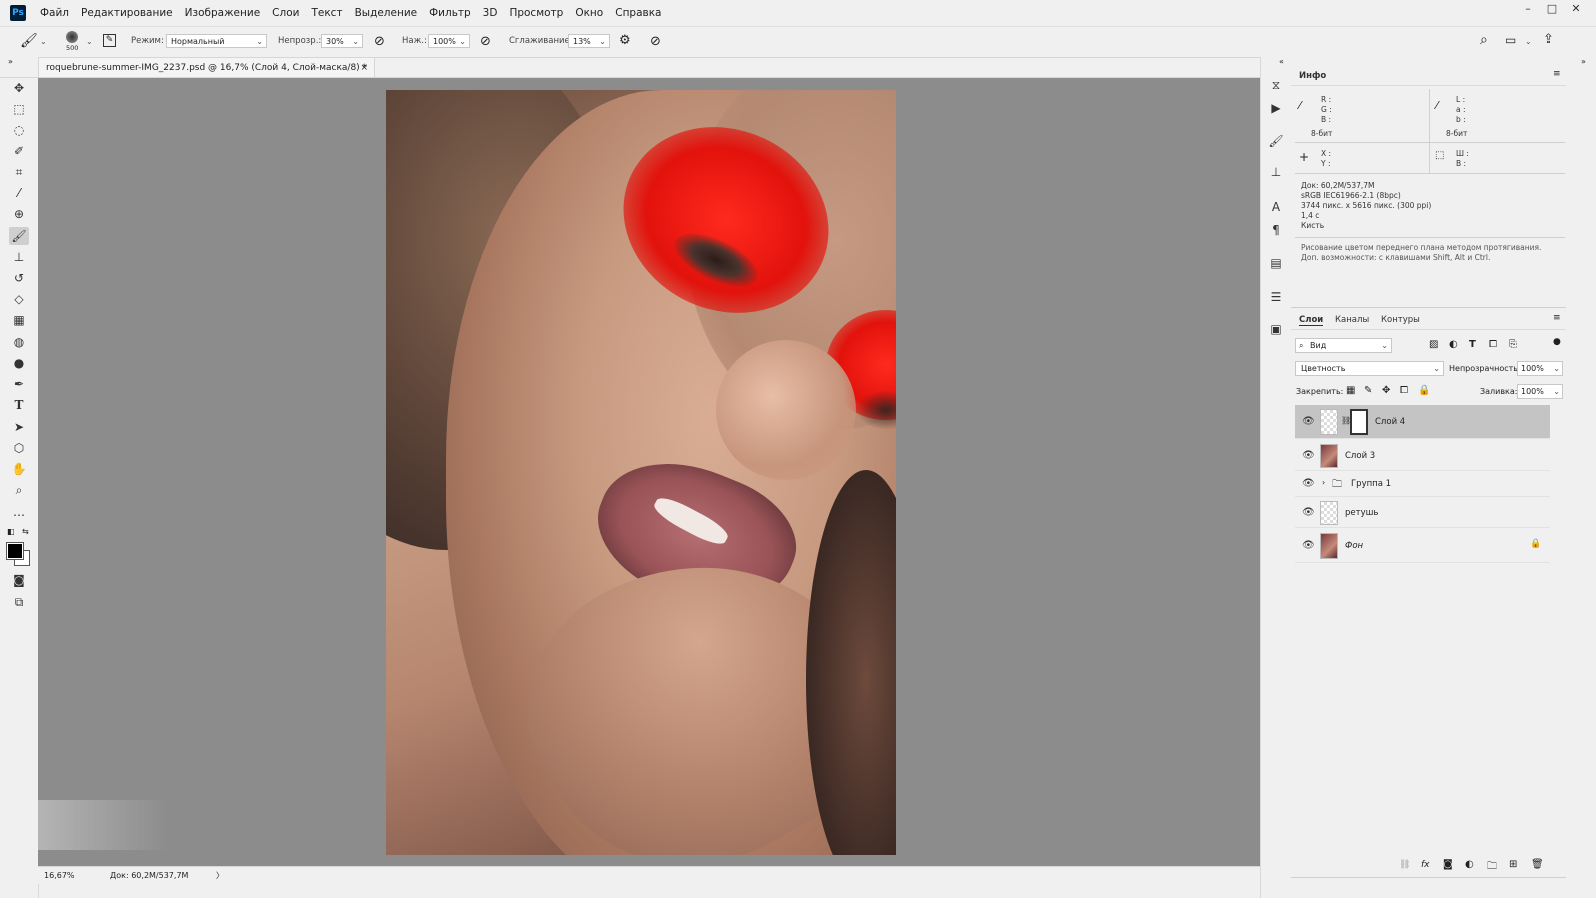  Describe the element at coordinates (490, 13) in the screenshot. I see `menu-3d: 3D` at that location.